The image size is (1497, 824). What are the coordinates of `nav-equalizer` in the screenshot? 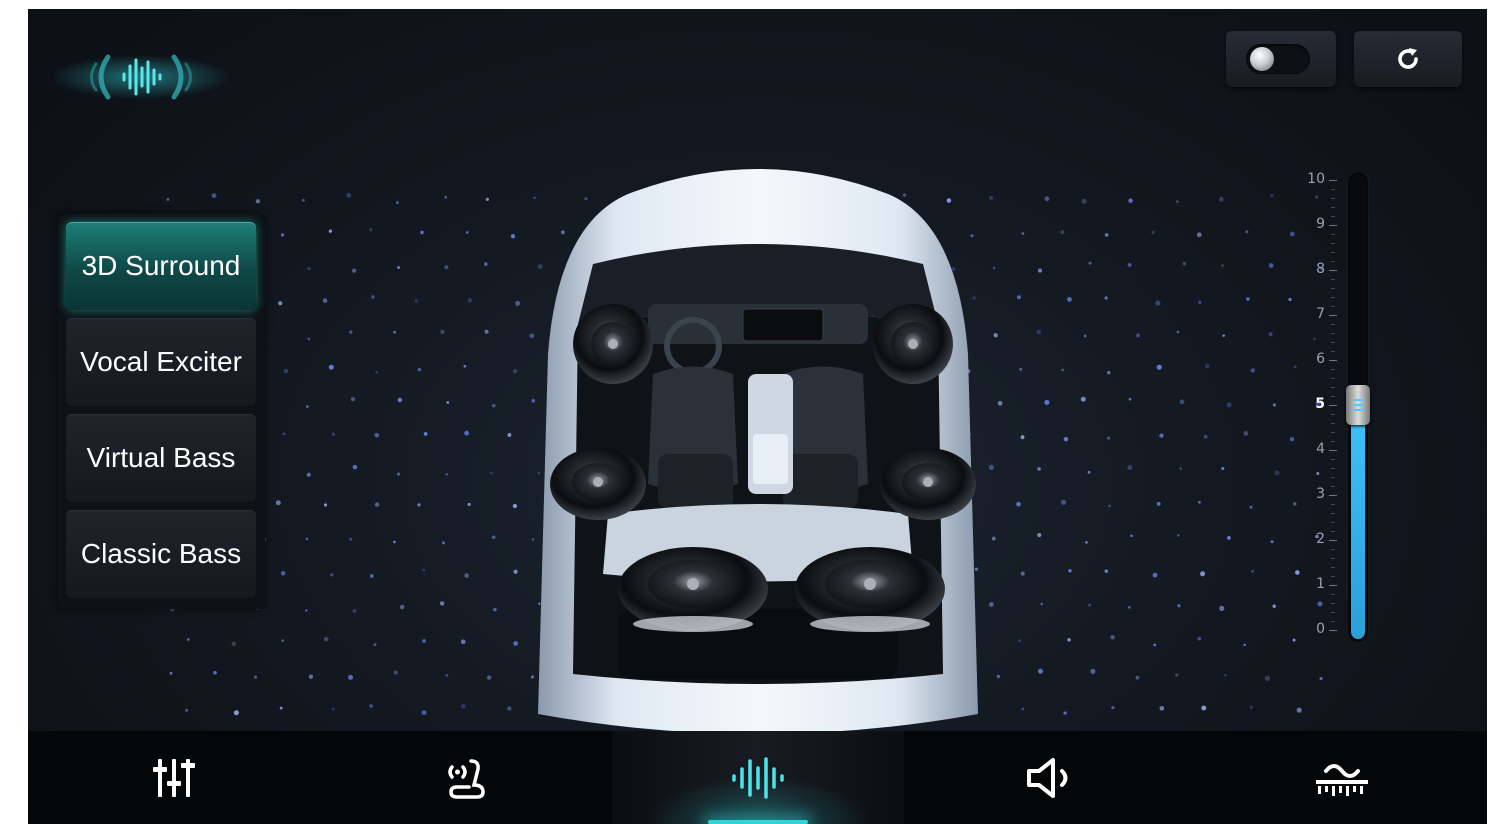 It's located at (174, 777).